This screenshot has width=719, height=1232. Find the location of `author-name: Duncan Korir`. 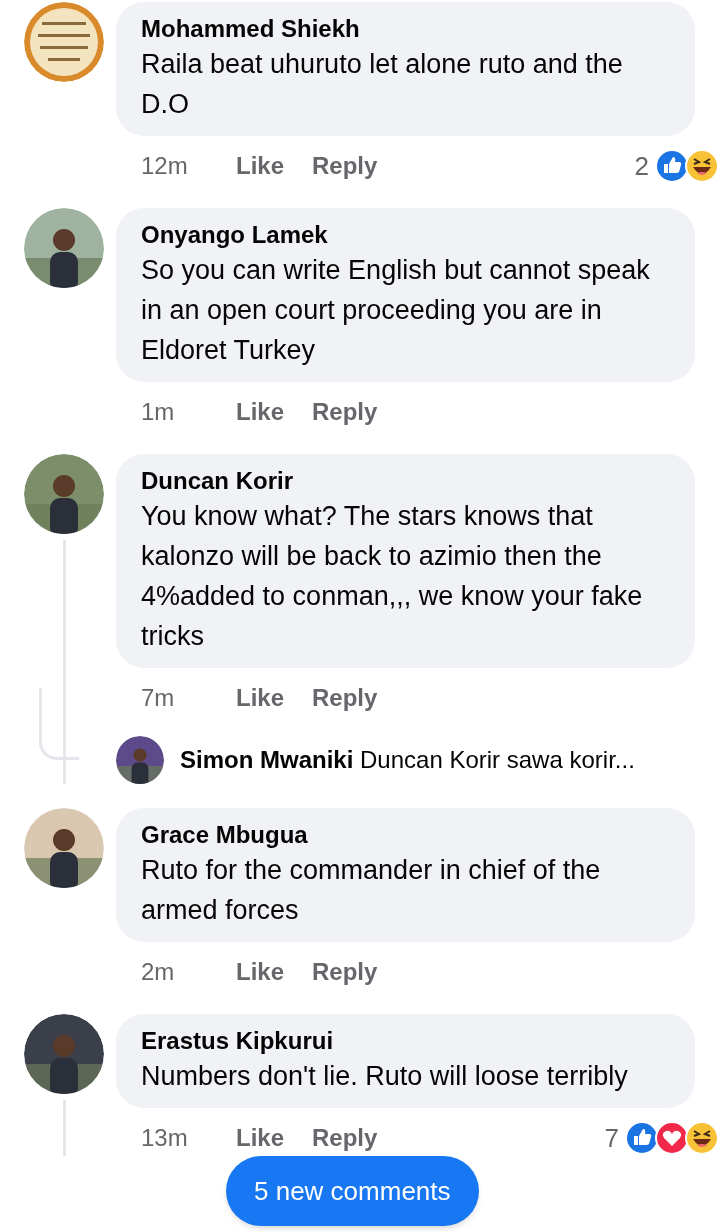

author-name: Duncan Korir is located at coordinates (403, 481).